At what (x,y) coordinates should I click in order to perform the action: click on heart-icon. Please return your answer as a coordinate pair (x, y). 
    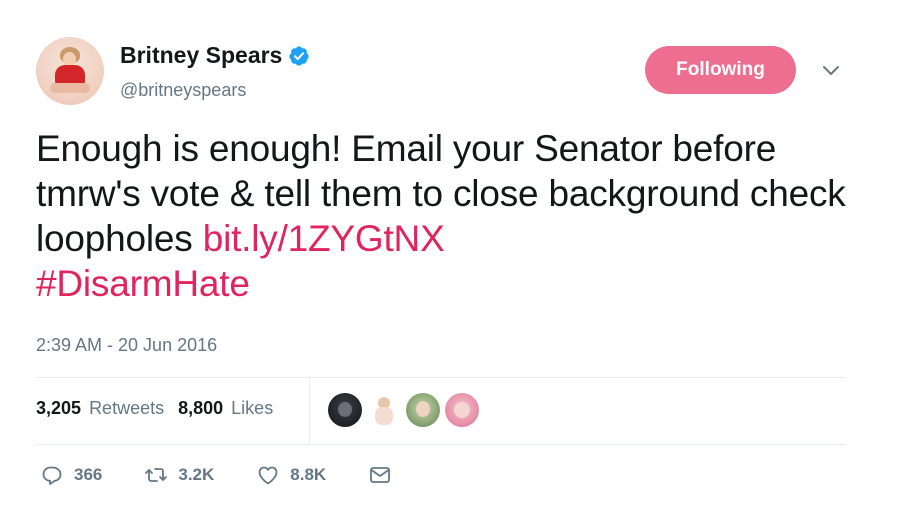
    Looking at the image, I should click on (268, 475).